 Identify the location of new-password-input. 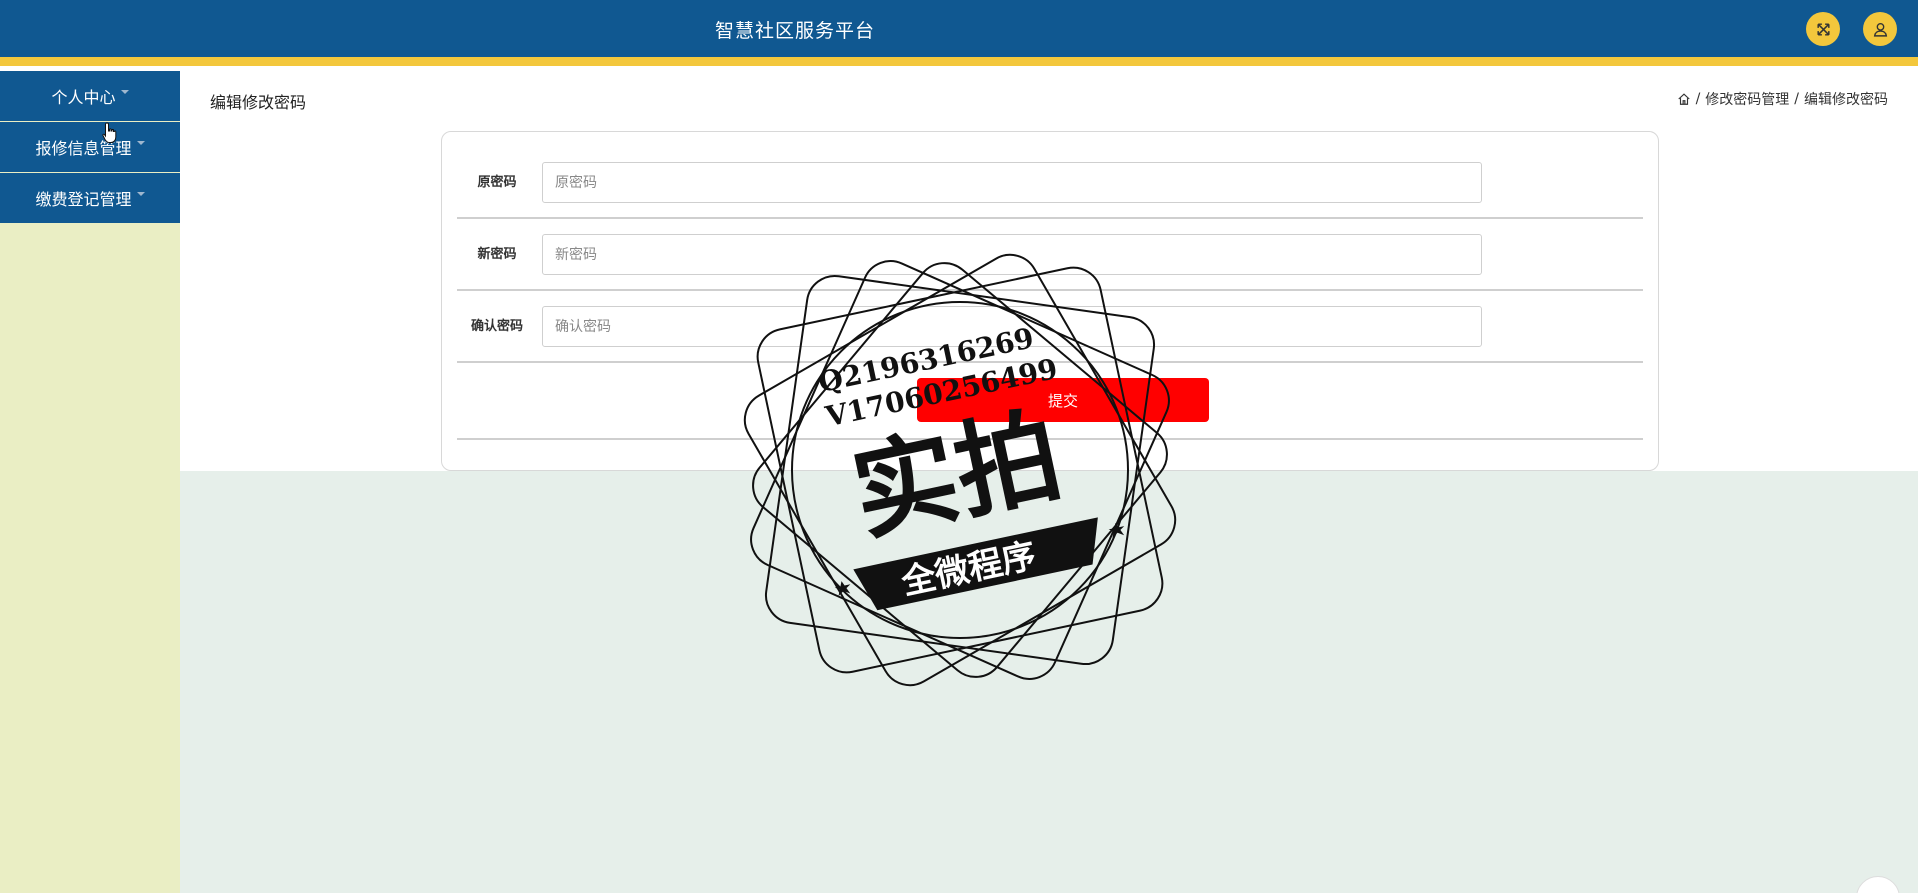
(1012, 254).